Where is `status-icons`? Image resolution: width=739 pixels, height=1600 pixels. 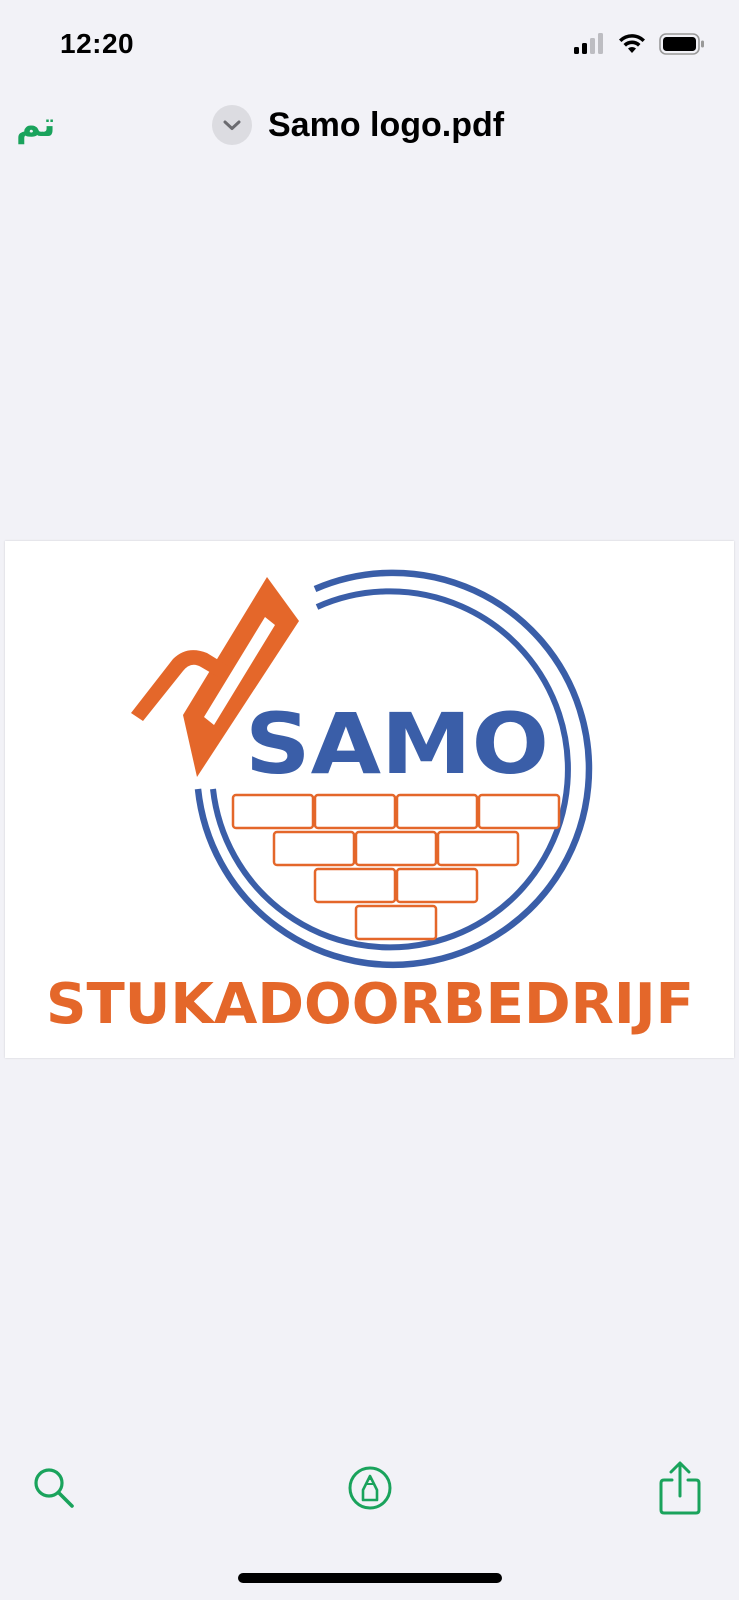
status-icons is located at coordinates (639, 46).